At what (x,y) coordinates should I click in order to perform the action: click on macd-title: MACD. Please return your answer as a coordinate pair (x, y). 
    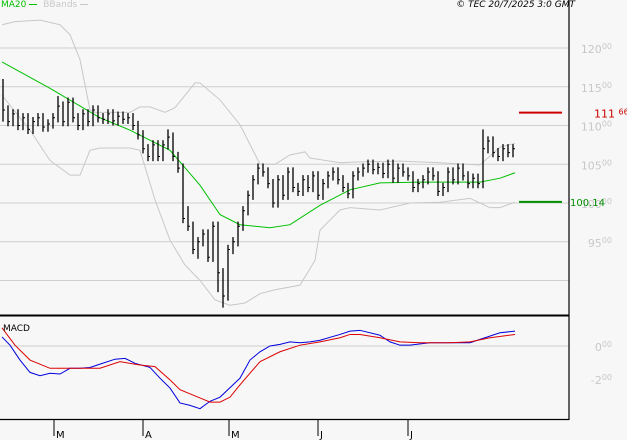
    Looking at the image, I should click on (16, 329).